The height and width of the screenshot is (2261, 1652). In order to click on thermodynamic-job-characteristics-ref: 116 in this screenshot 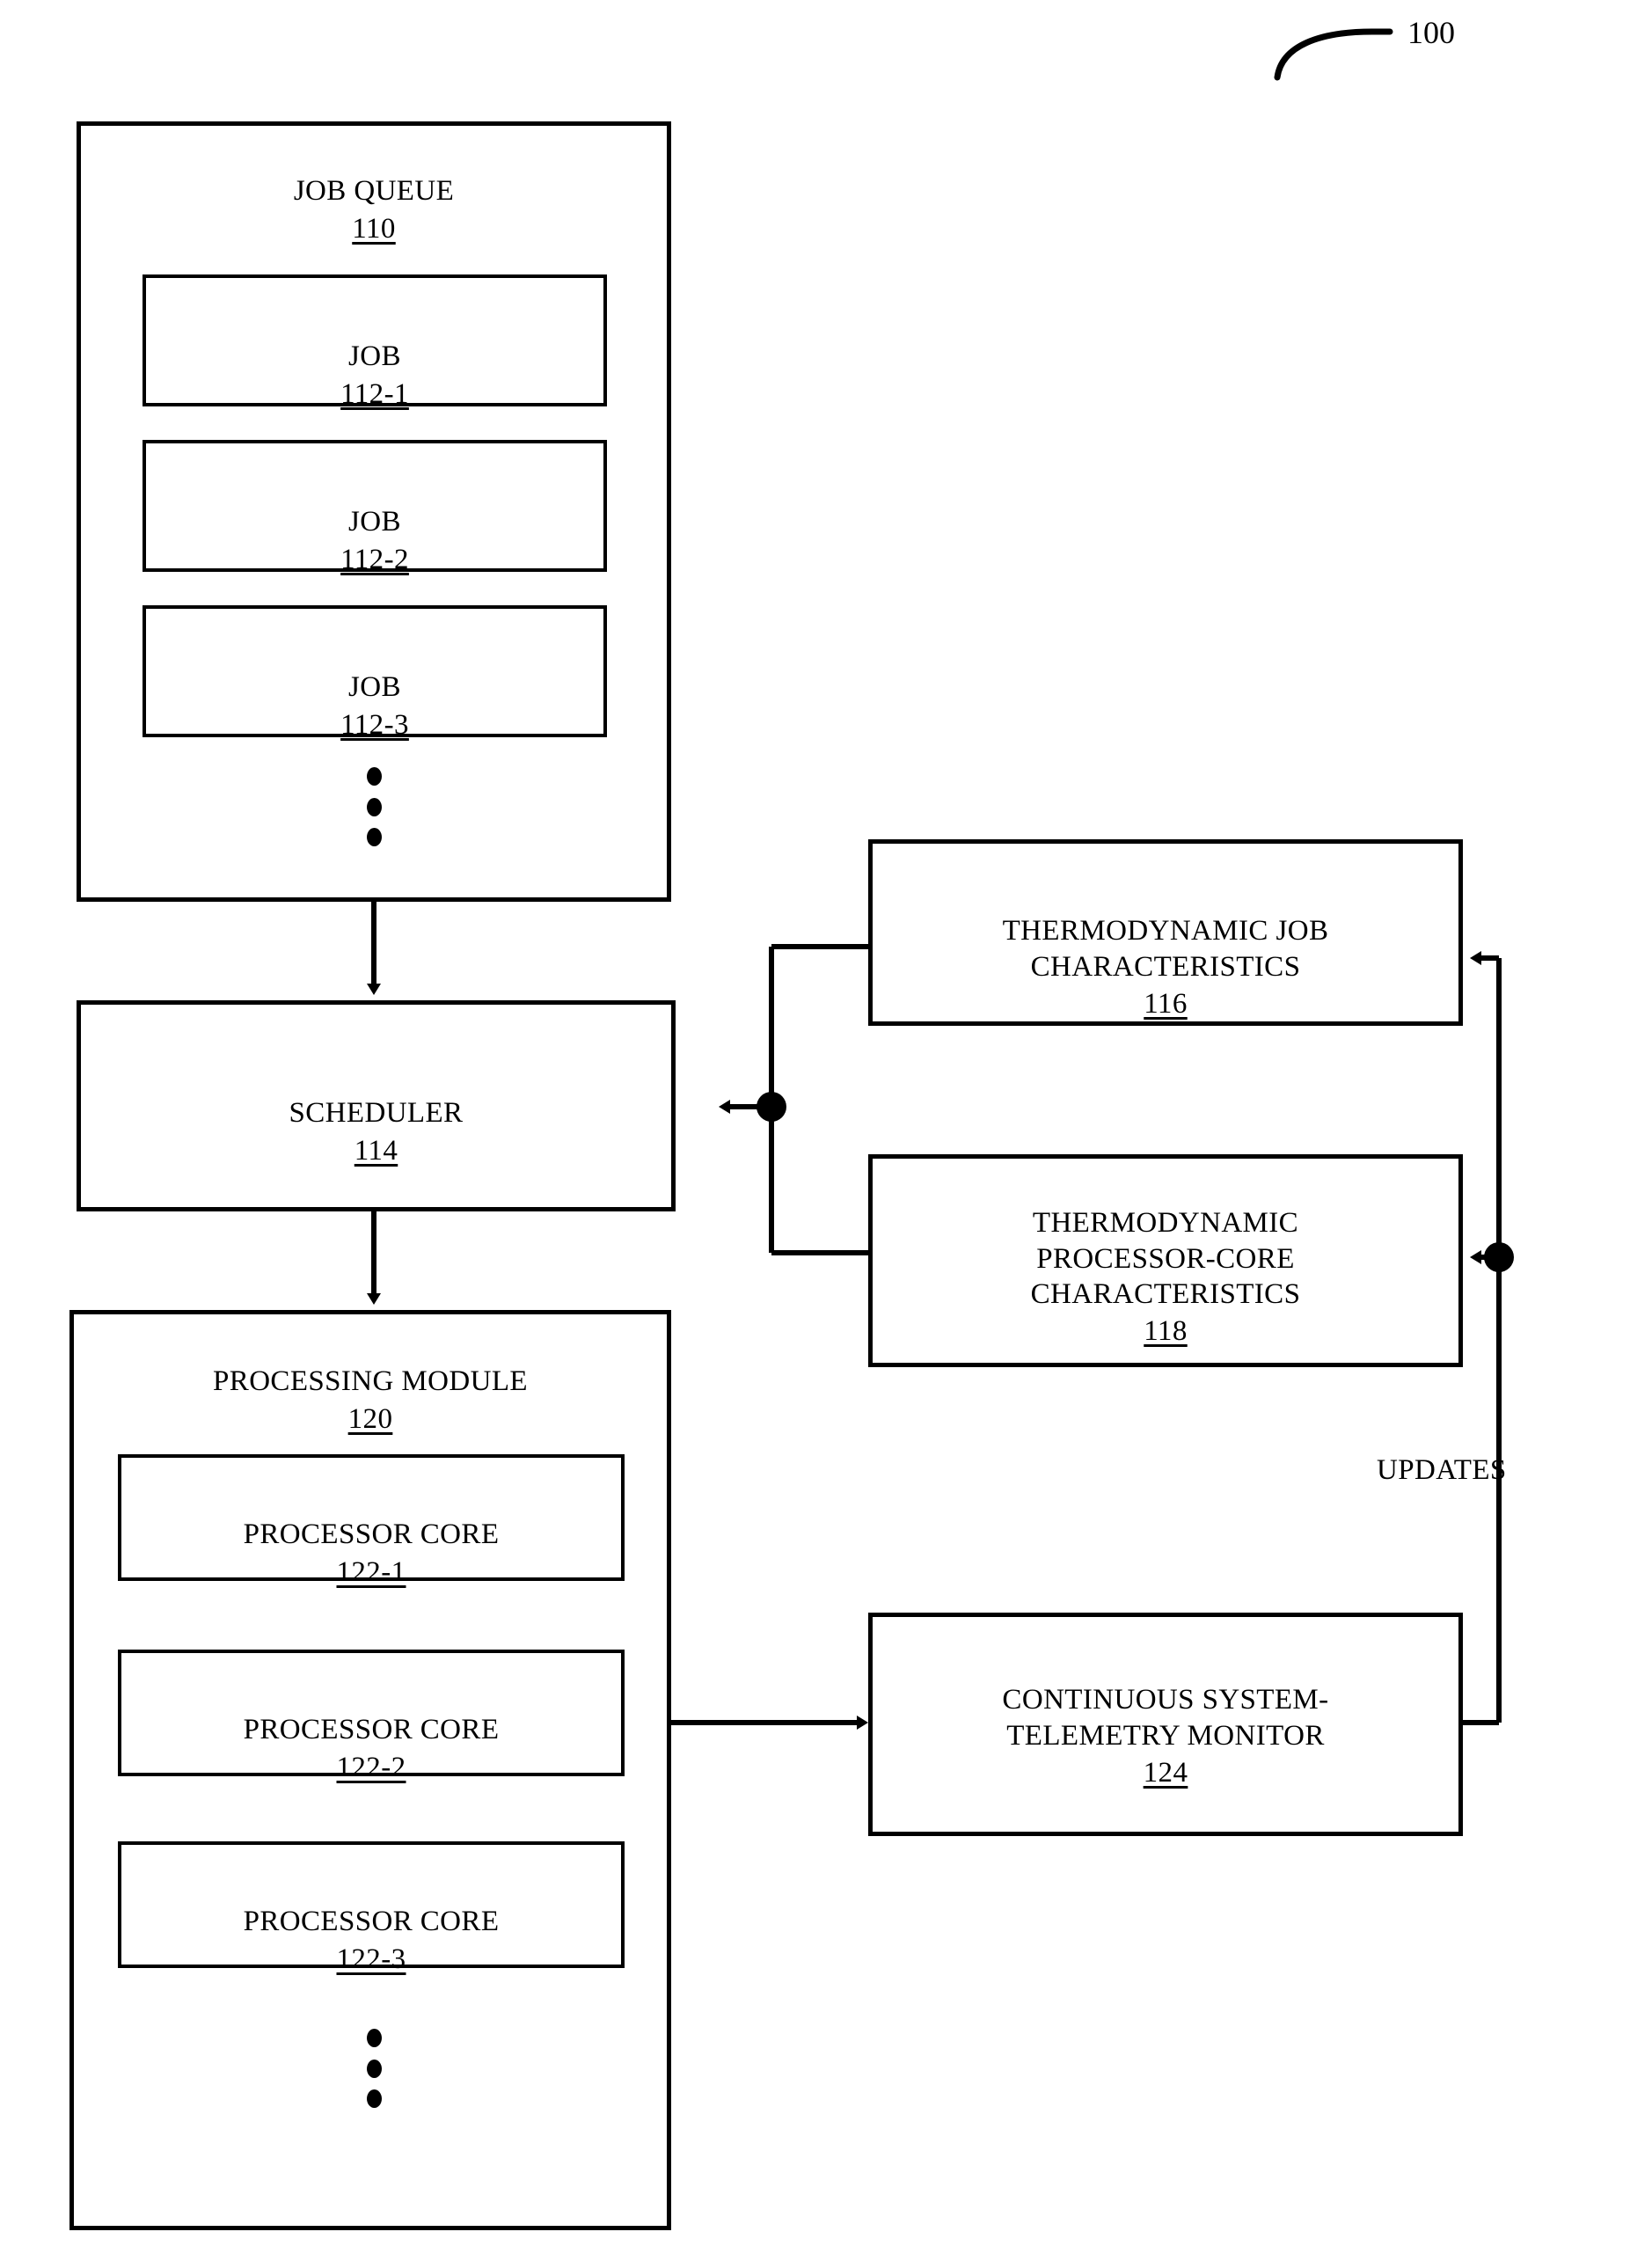, I will do `click(1166, 1003)`.